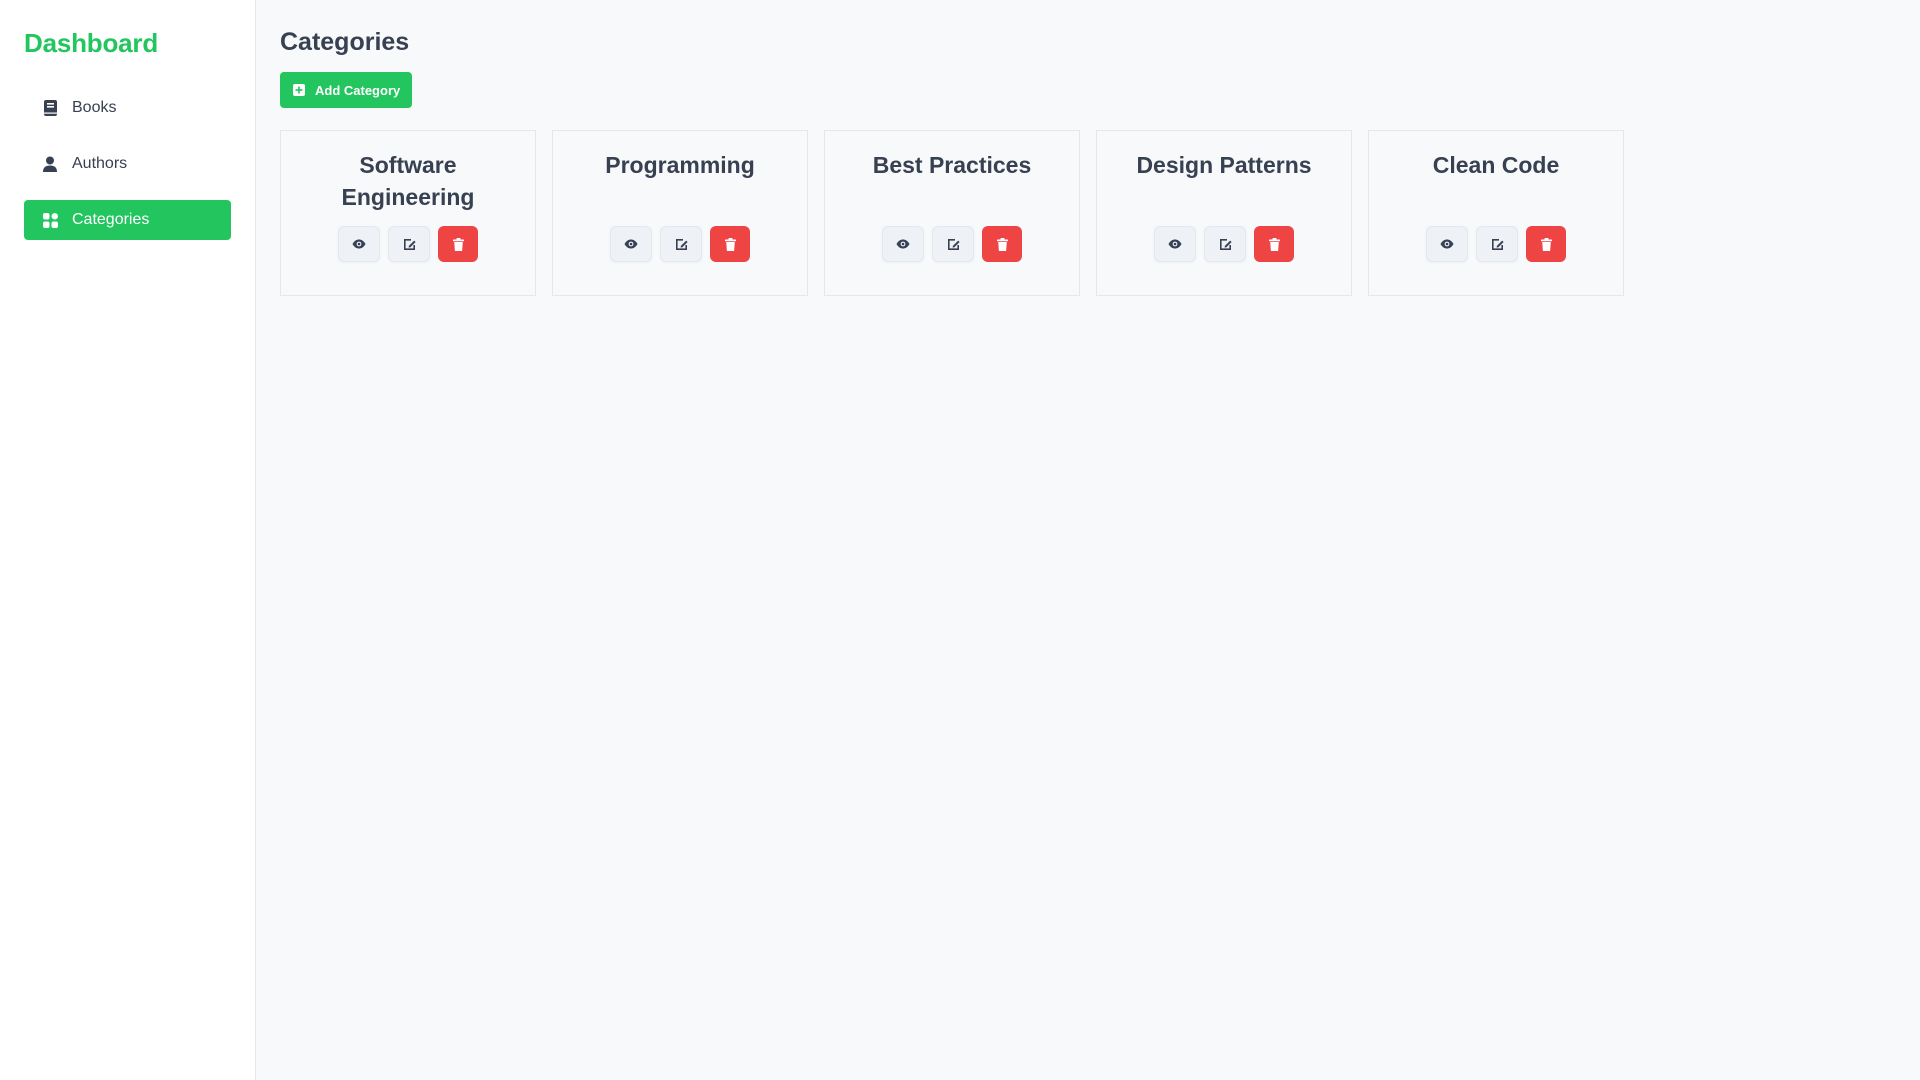 This screenshot has width=1920, height=1080. I want to click on category-name: Software Engineering, so click(408, 181).